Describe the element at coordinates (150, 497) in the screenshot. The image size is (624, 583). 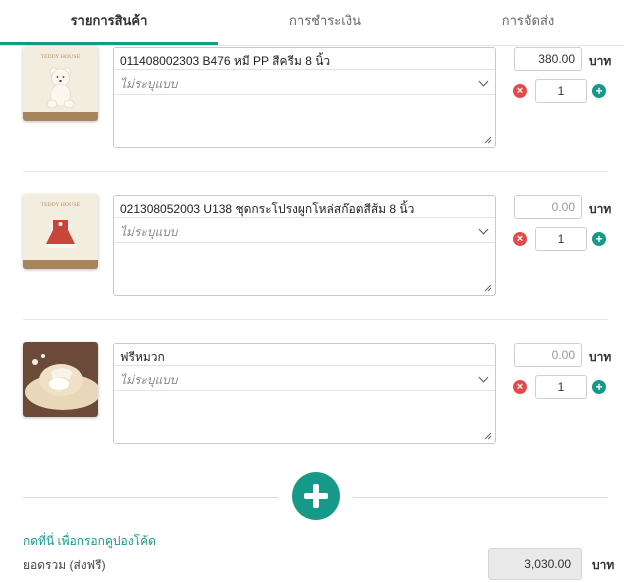
I see `divider-left` at that location.